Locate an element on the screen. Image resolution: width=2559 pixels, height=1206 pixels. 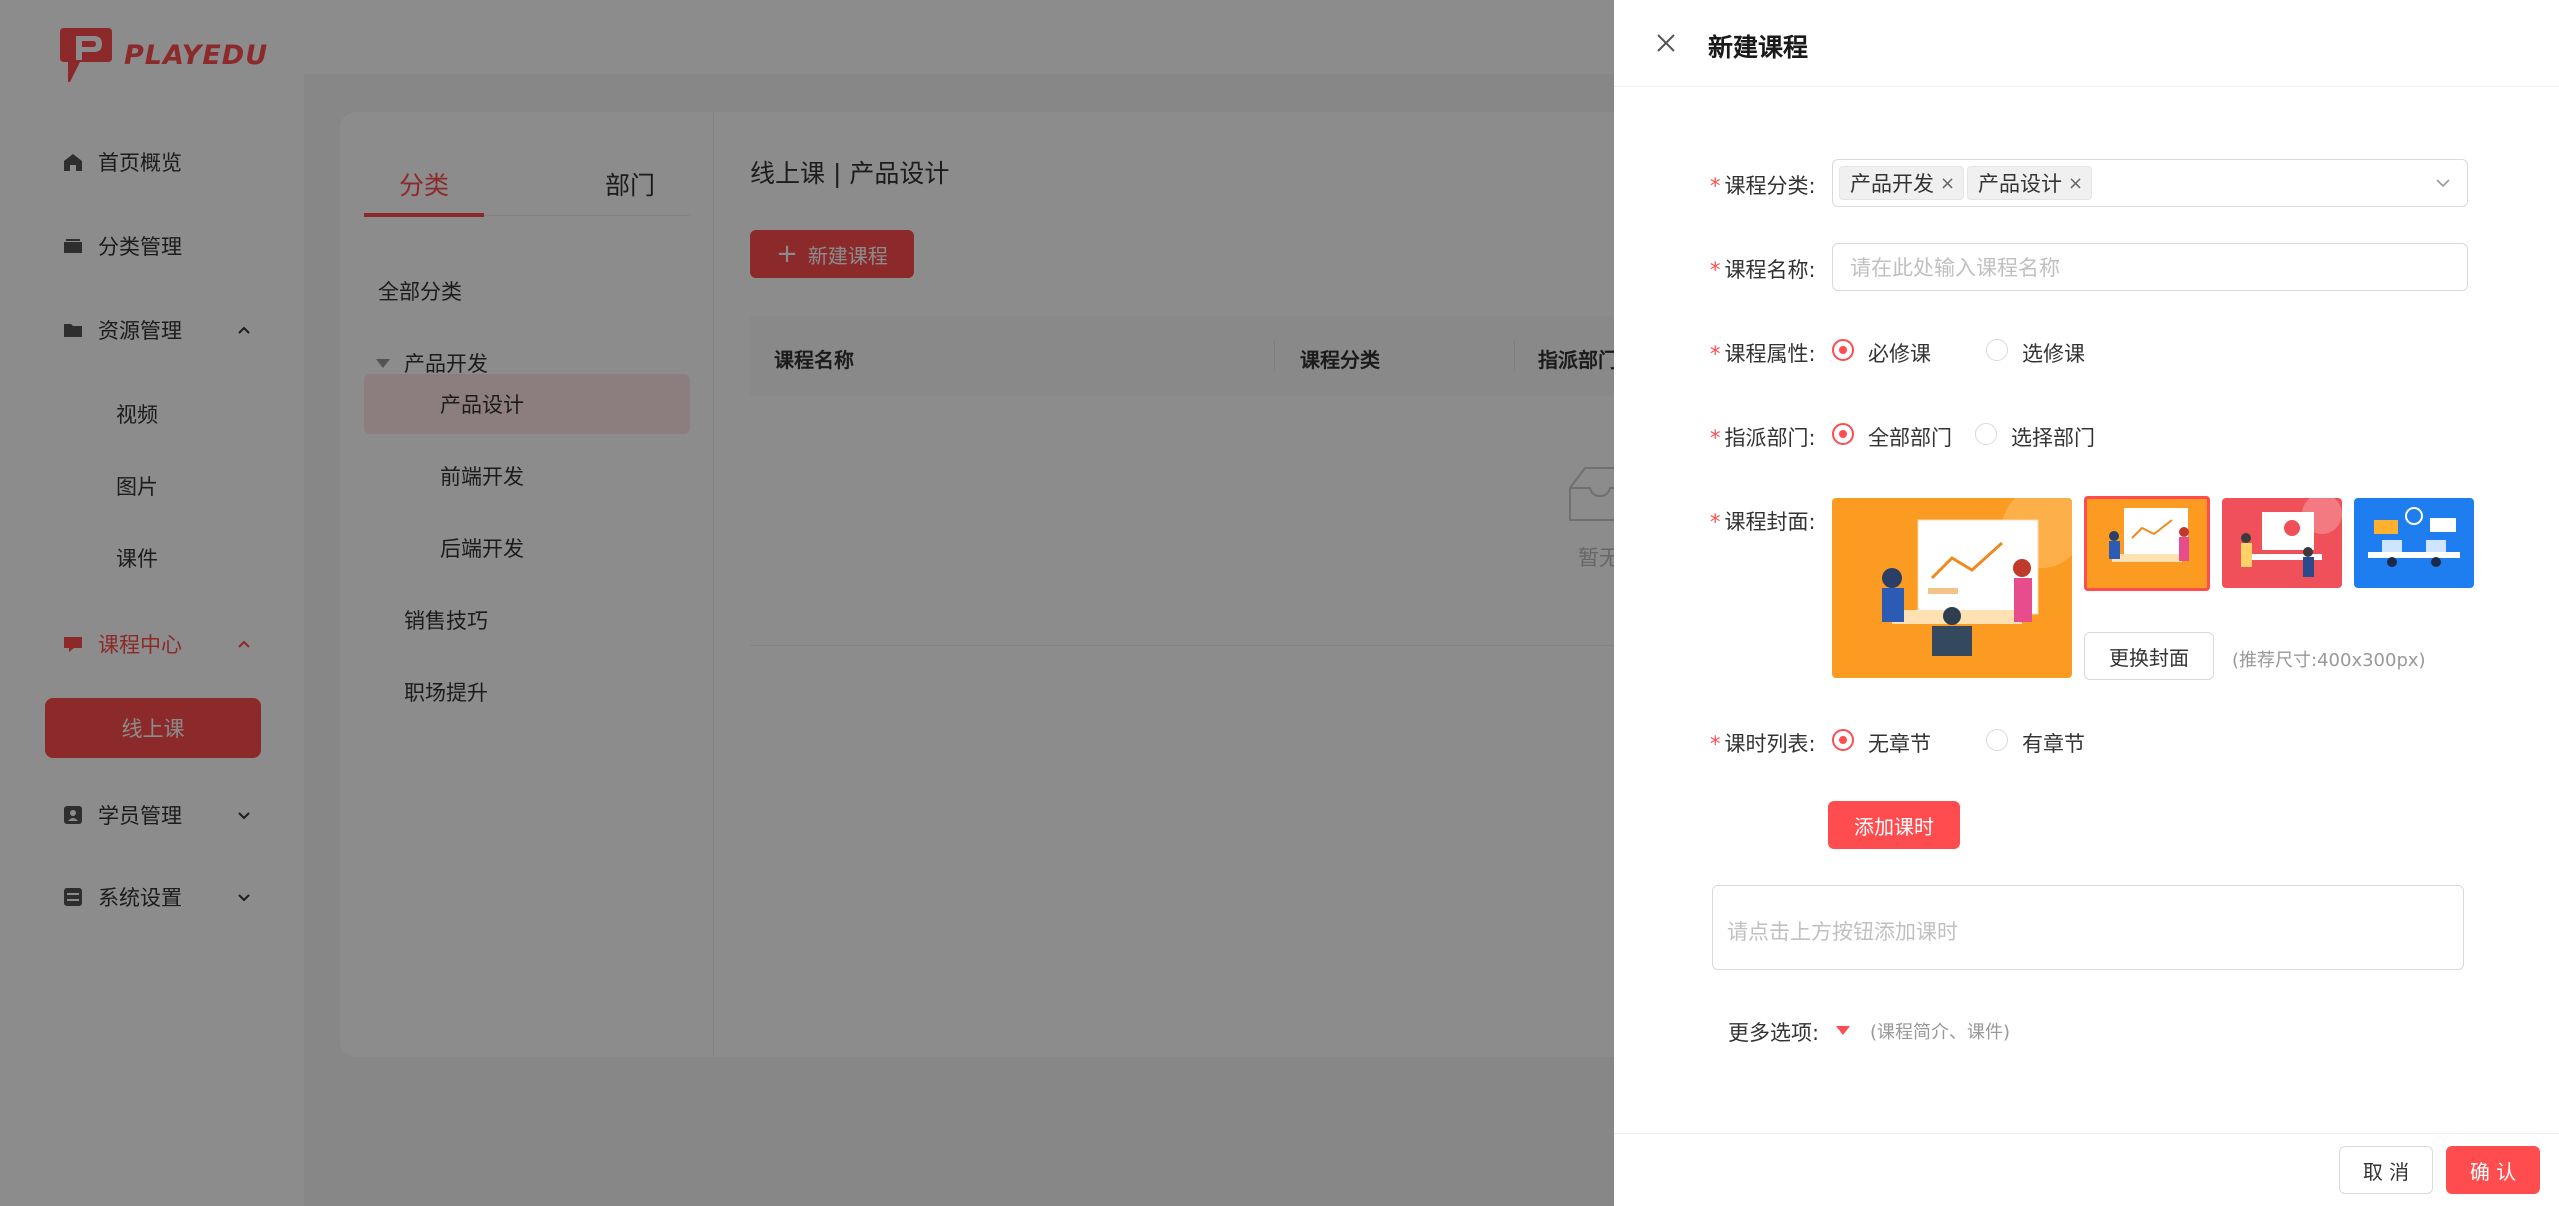
add-lesson-button: 添加课时 is located at coordinates (1894, 825).